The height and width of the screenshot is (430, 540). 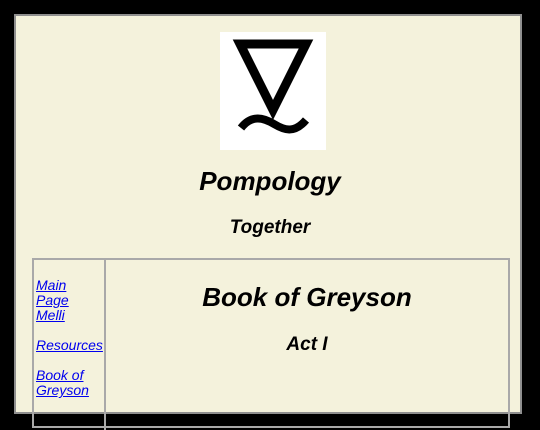 I want to click on logo, so click(x=273, y=91).